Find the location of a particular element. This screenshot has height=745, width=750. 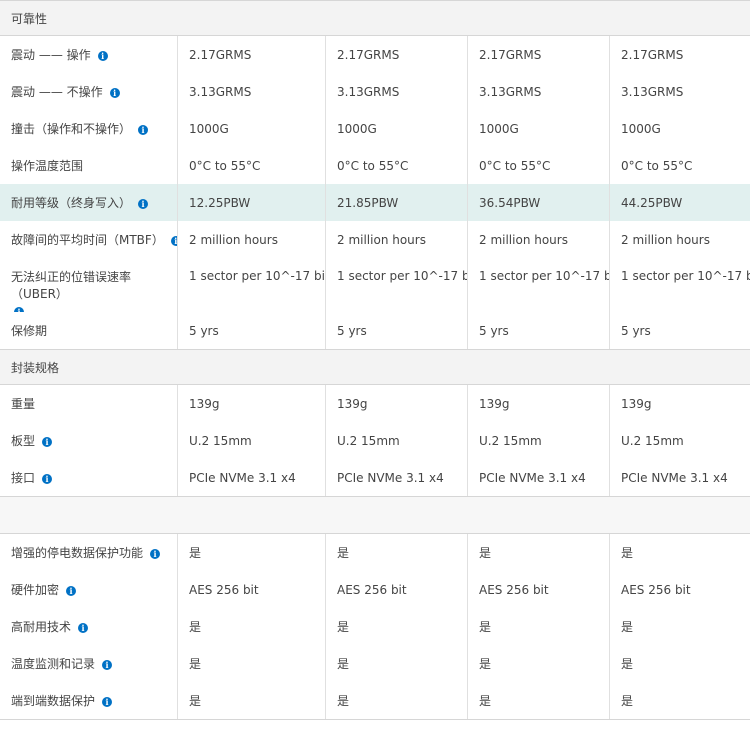

spec-label-wrap: 重量 is located at coordinates (23, 403).